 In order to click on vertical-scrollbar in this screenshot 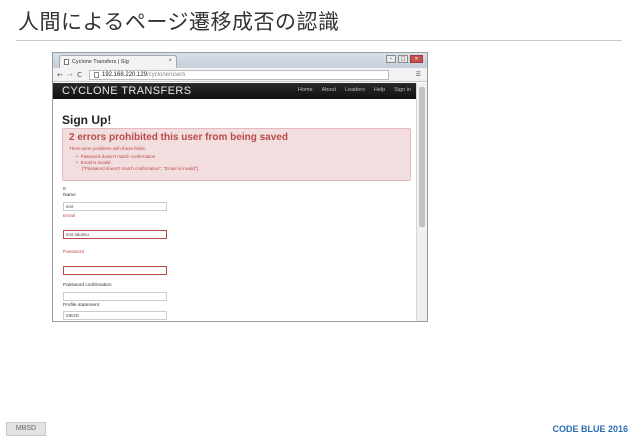, I will do `click(421, 202)`.